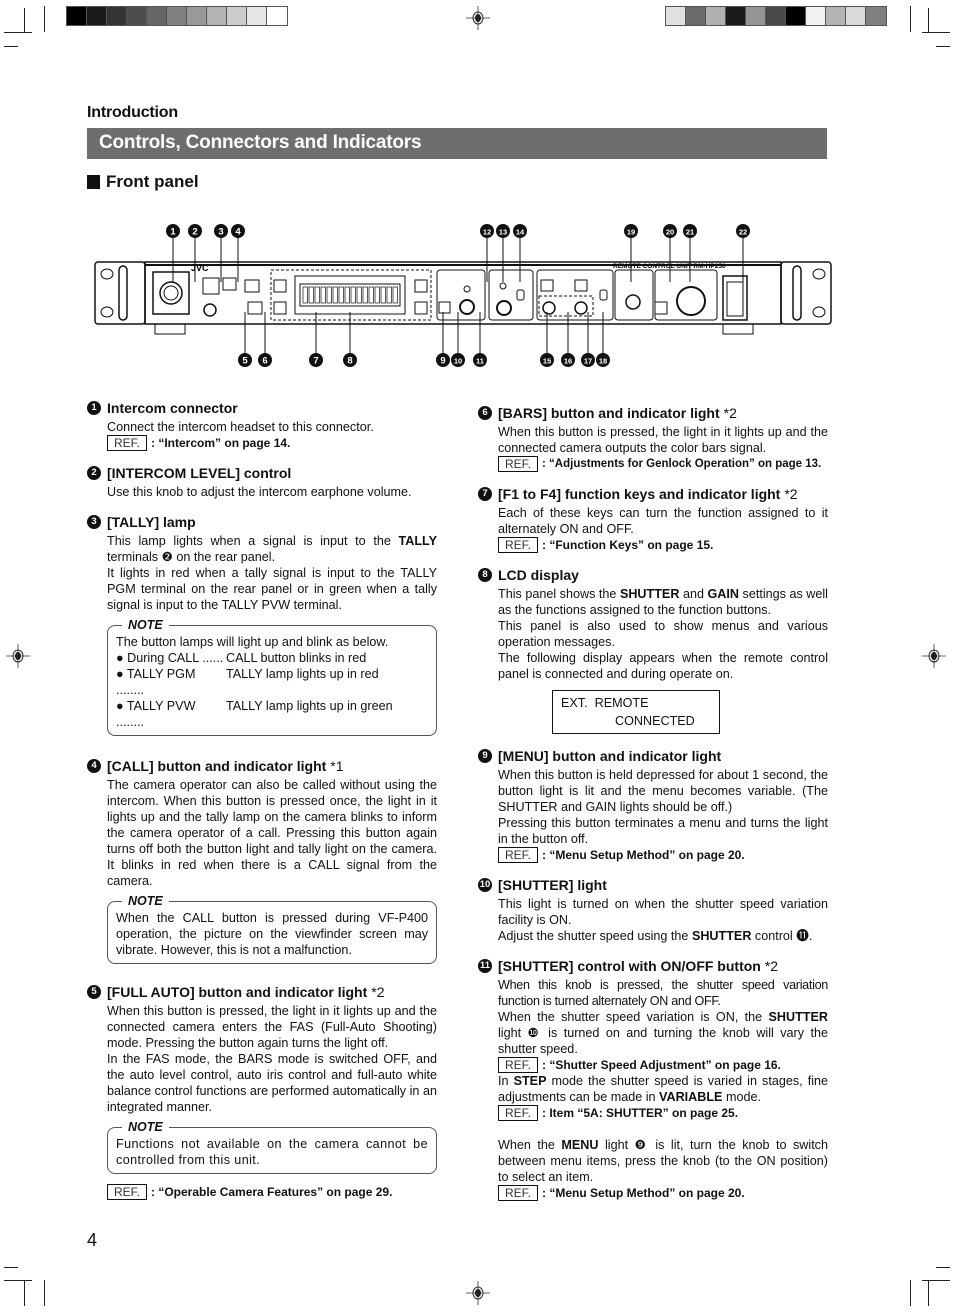 This screenshot has width=954, height=1313. Describe the element at coordinates (315, 361) in the screenshot. I see `callout-number-label: 7` at that location.